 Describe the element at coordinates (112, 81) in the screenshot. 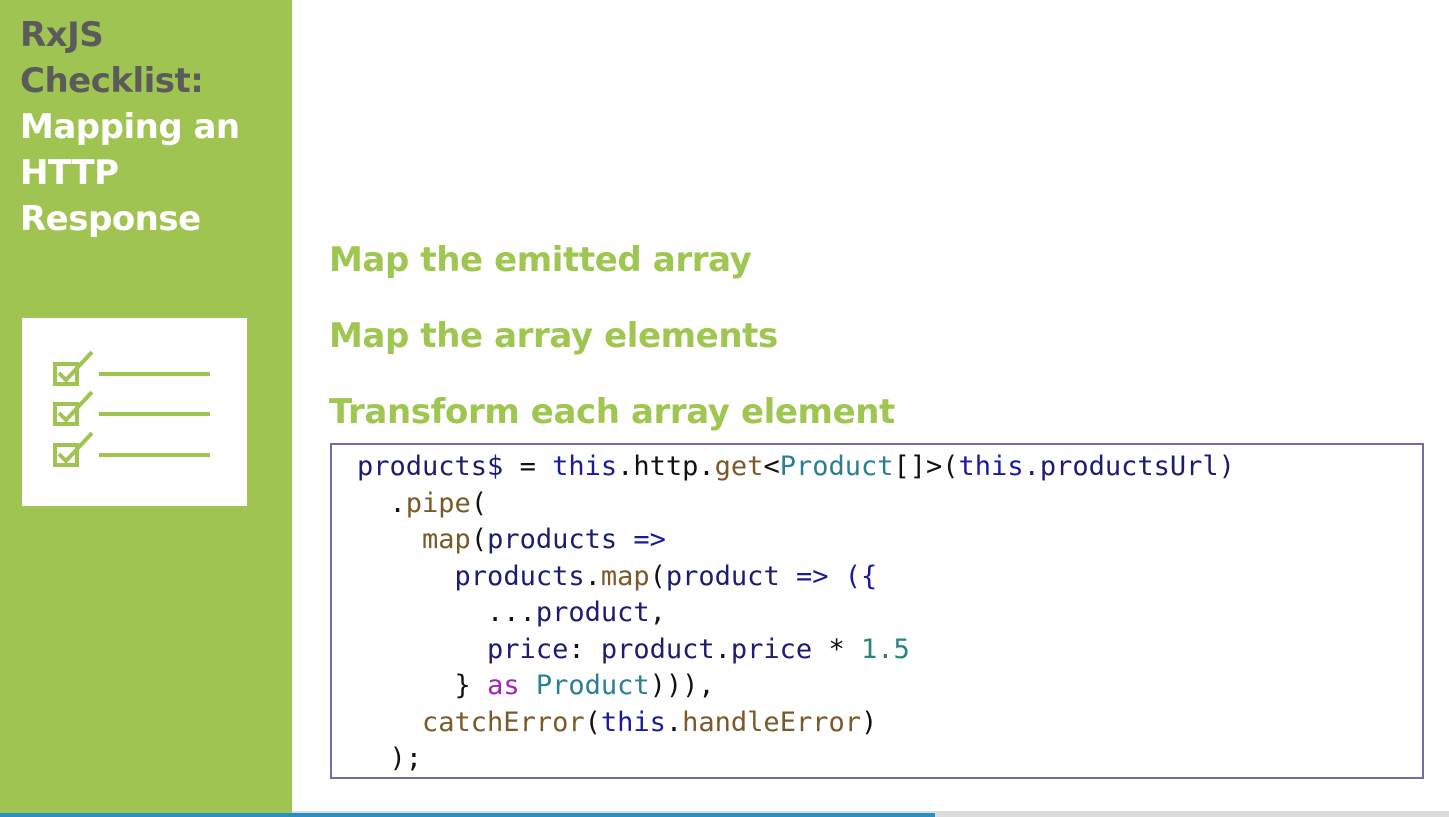

I see `title-line-checklist: Checklist:` at that location.